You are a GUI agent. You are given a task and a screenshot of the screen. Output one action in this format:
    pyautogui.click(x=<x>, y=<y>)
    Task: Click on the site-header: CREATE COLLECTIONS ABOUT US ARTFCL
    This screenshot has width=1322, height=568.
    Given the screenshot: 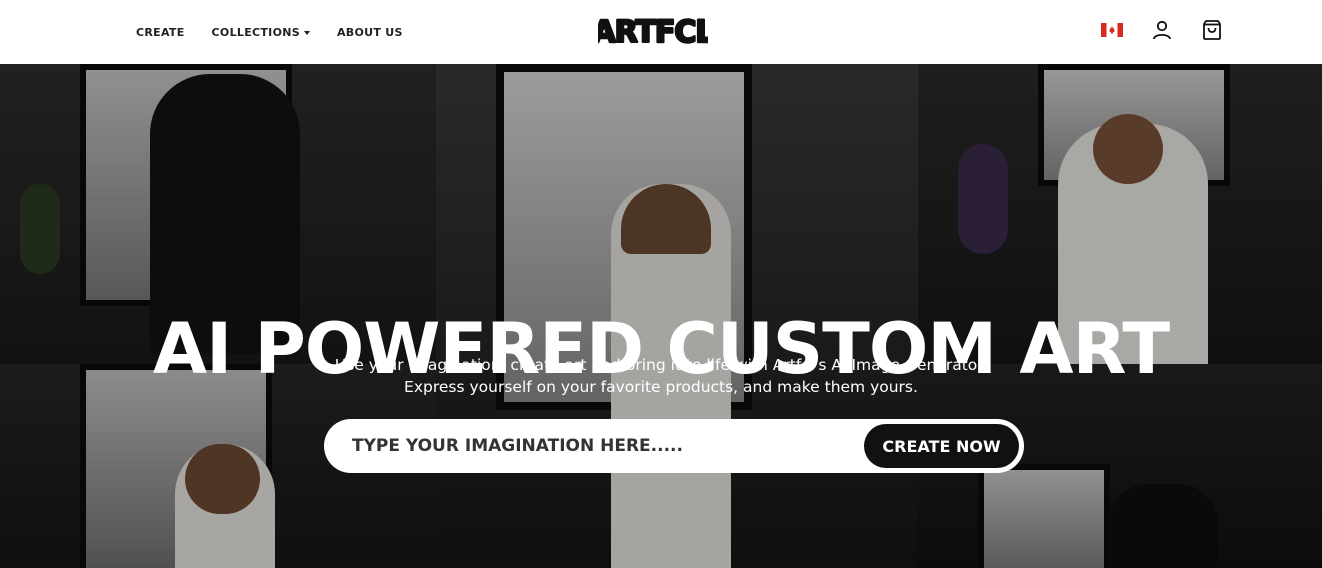 What is the action you would take?
    pyautogui.click(x=661, y=32)
    